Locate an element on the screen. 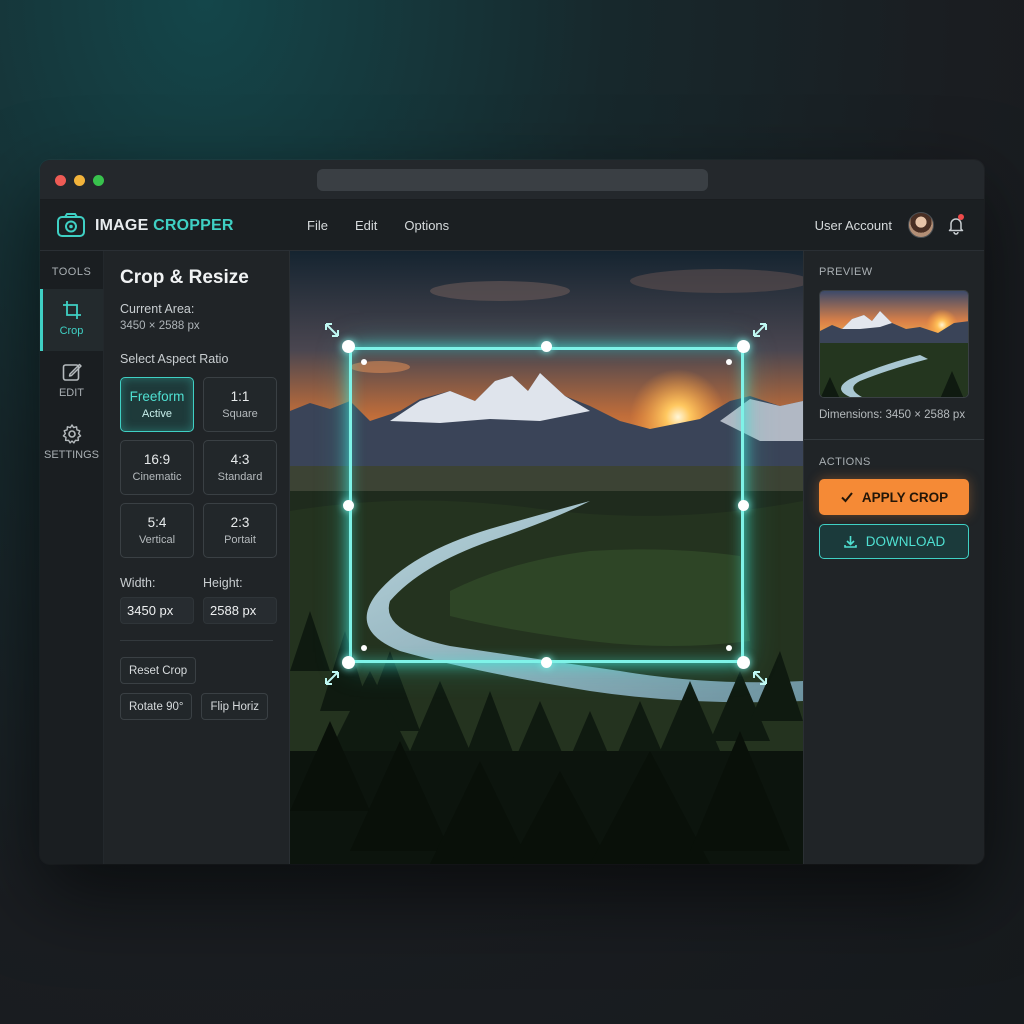  width-group: Width: is located at coordinates (157, 600).